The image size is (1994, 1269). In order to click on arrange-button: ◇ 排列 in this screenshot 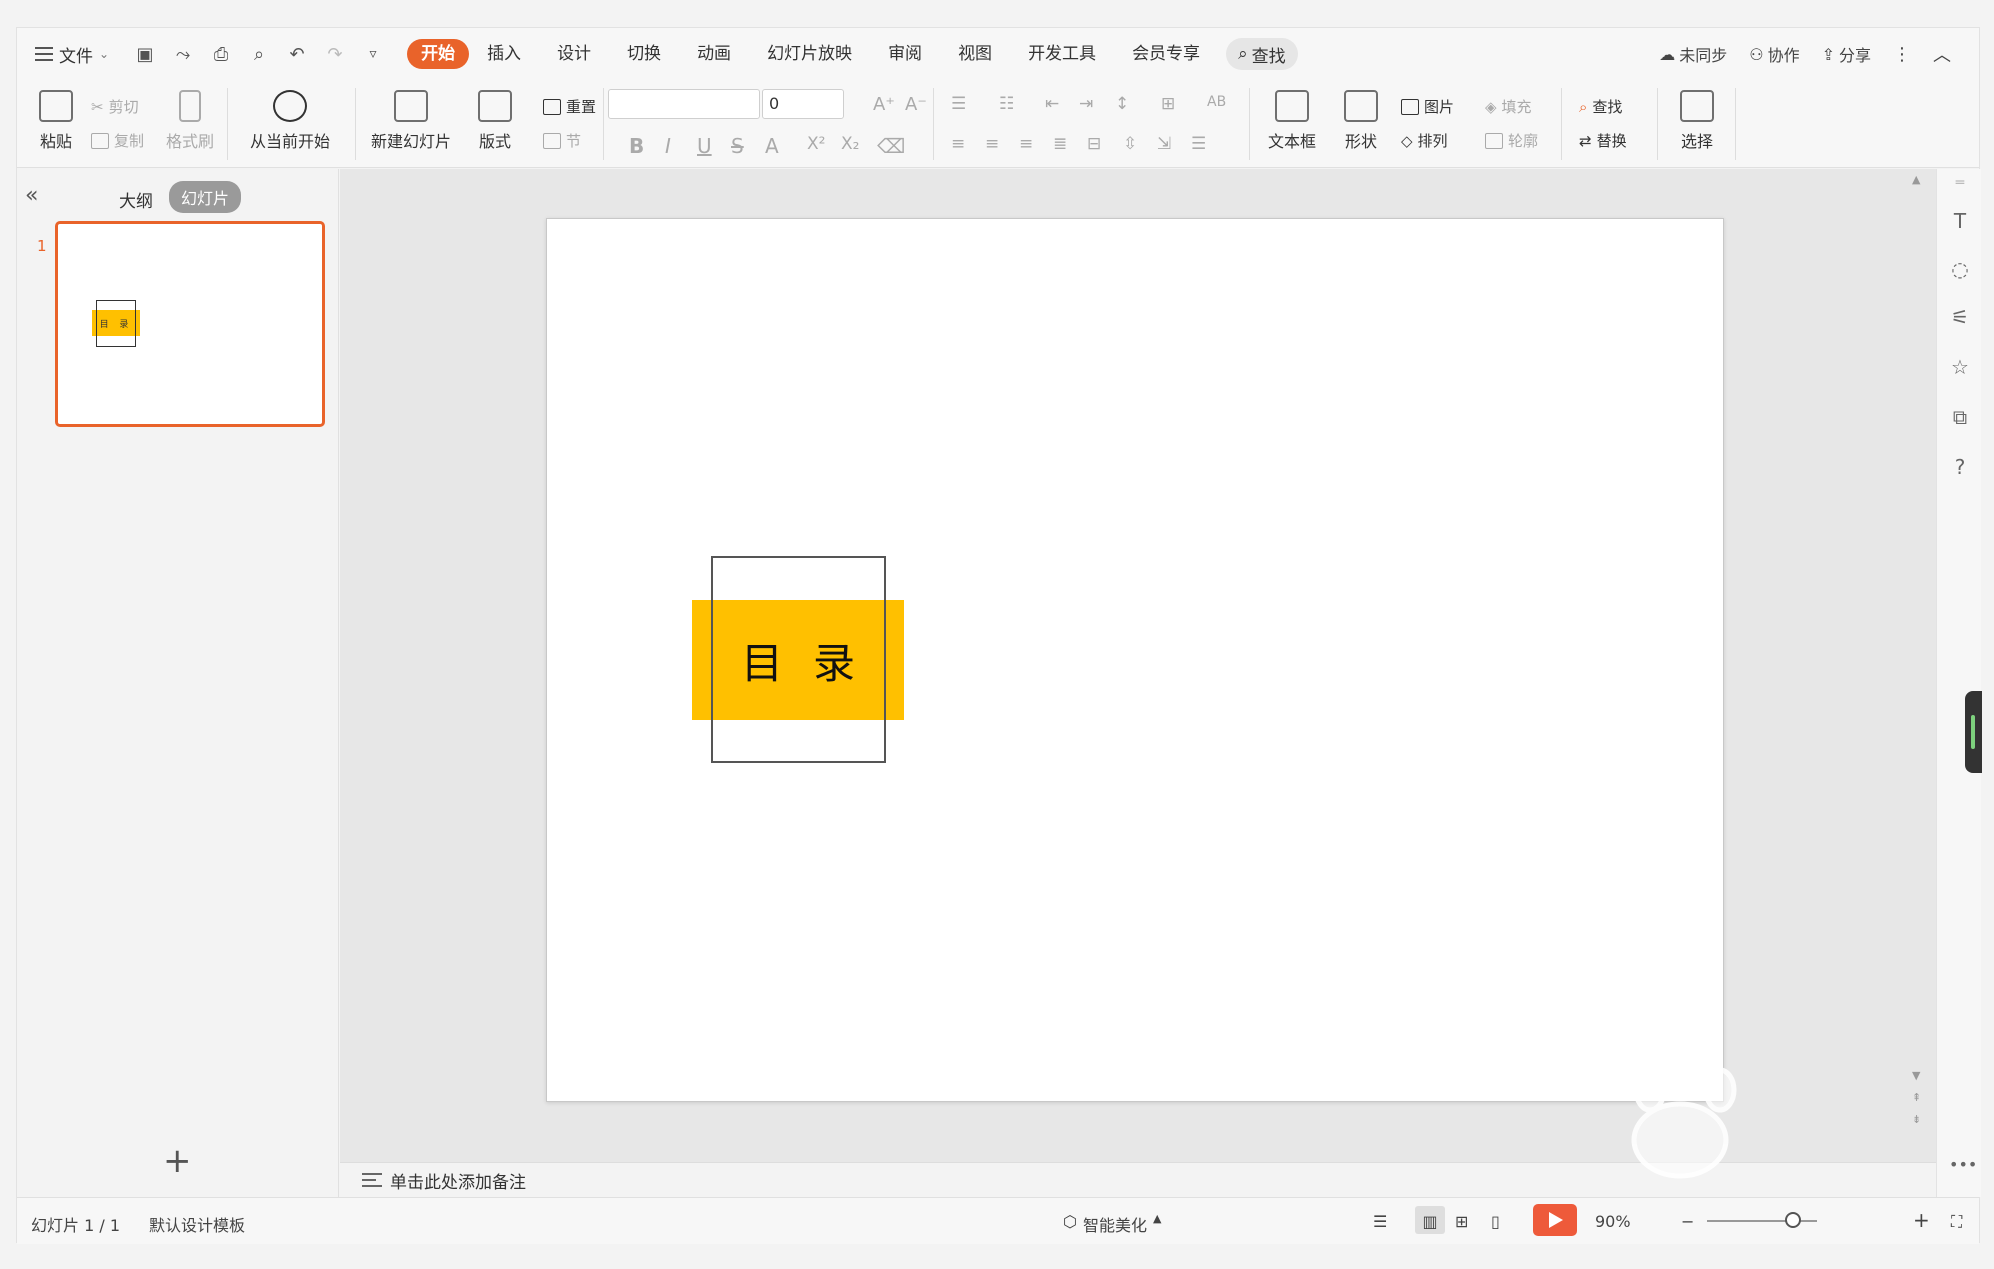, I will do `click(1424, 140)`.